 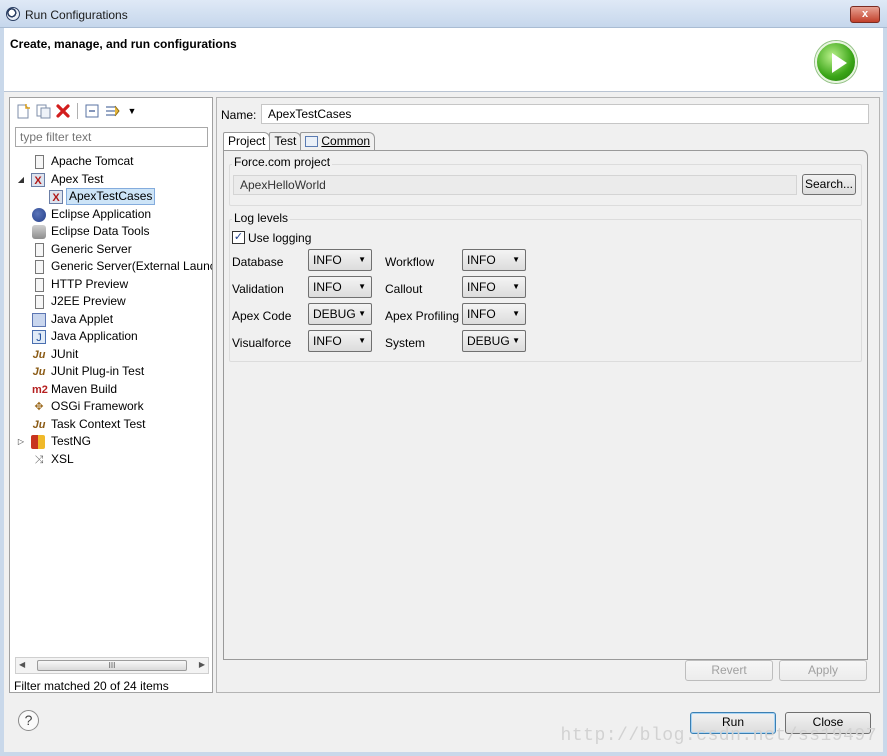 I want to click on tree-item-generic-server-external: Generic Server(External Launc, so click(x=111, y=267).